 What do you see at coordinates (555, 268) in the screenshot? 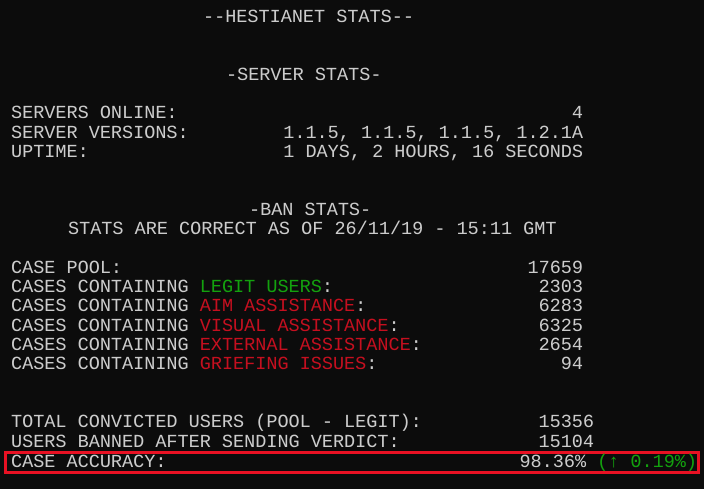
I see `stat-value: 17659` at bounding box center [555, 268].